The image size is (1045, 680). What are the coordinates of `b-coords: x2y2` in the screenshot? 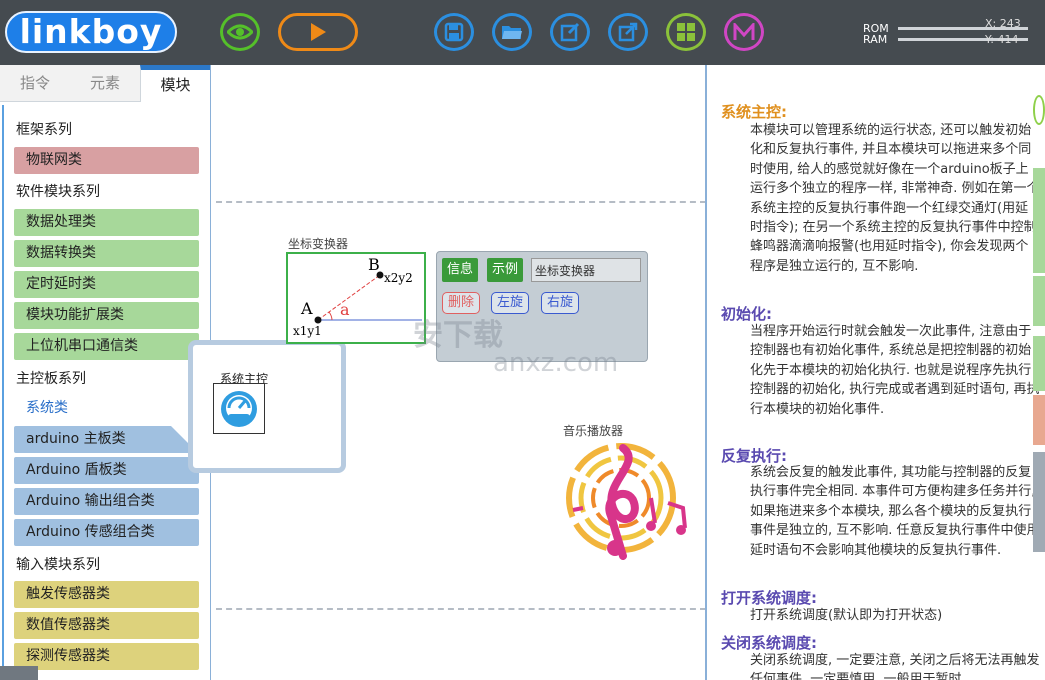 It's located at (398, 278).